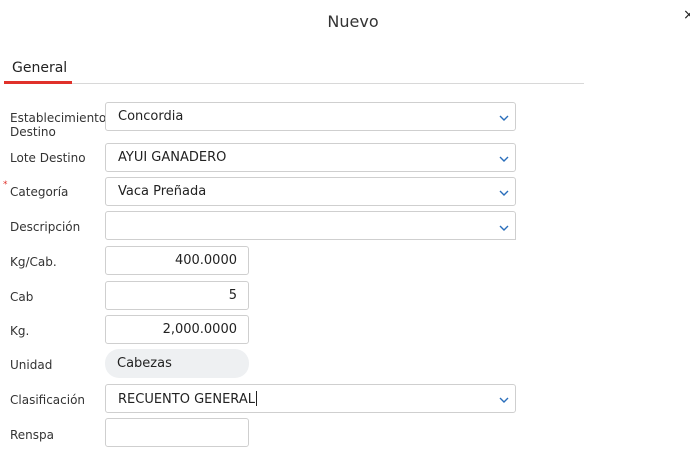 The image size is (690, 453). I want to click on clasificacion-value: RECUENTO GENERAL, so click(186, 399).